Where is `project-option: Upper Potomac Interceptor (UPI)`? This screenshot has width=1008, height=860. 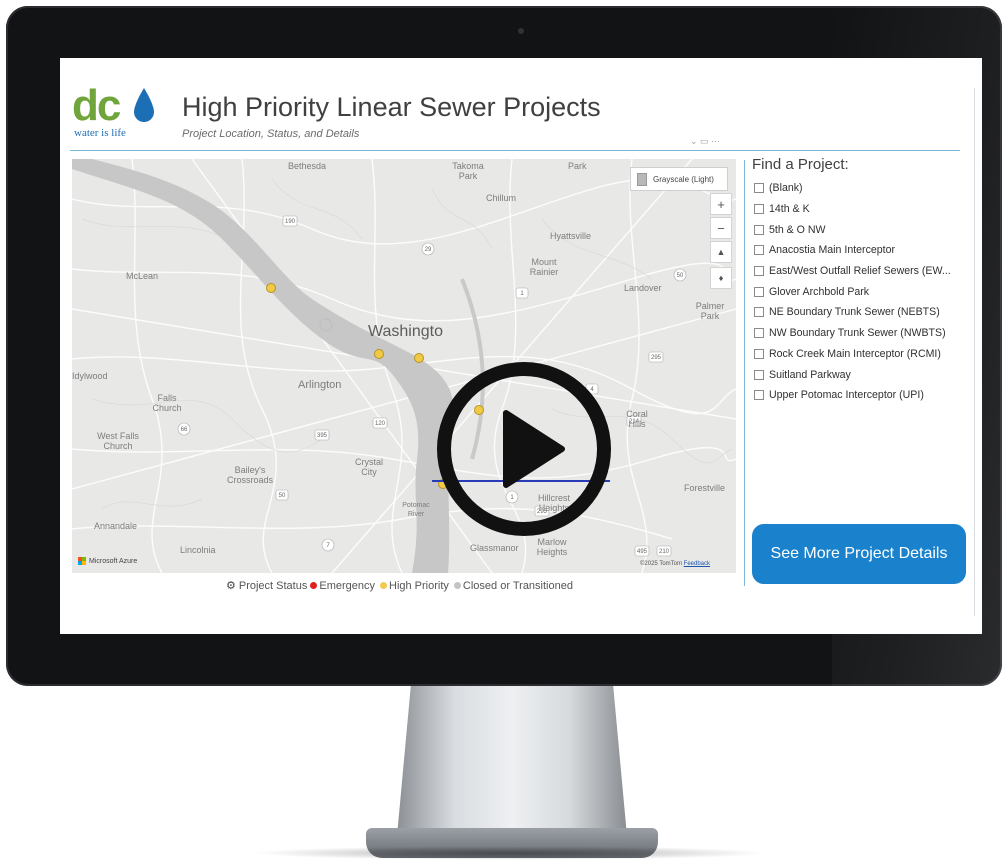 project-option: Upper Potomac Interceptor (UPI) is located at coordinates (852, 395).